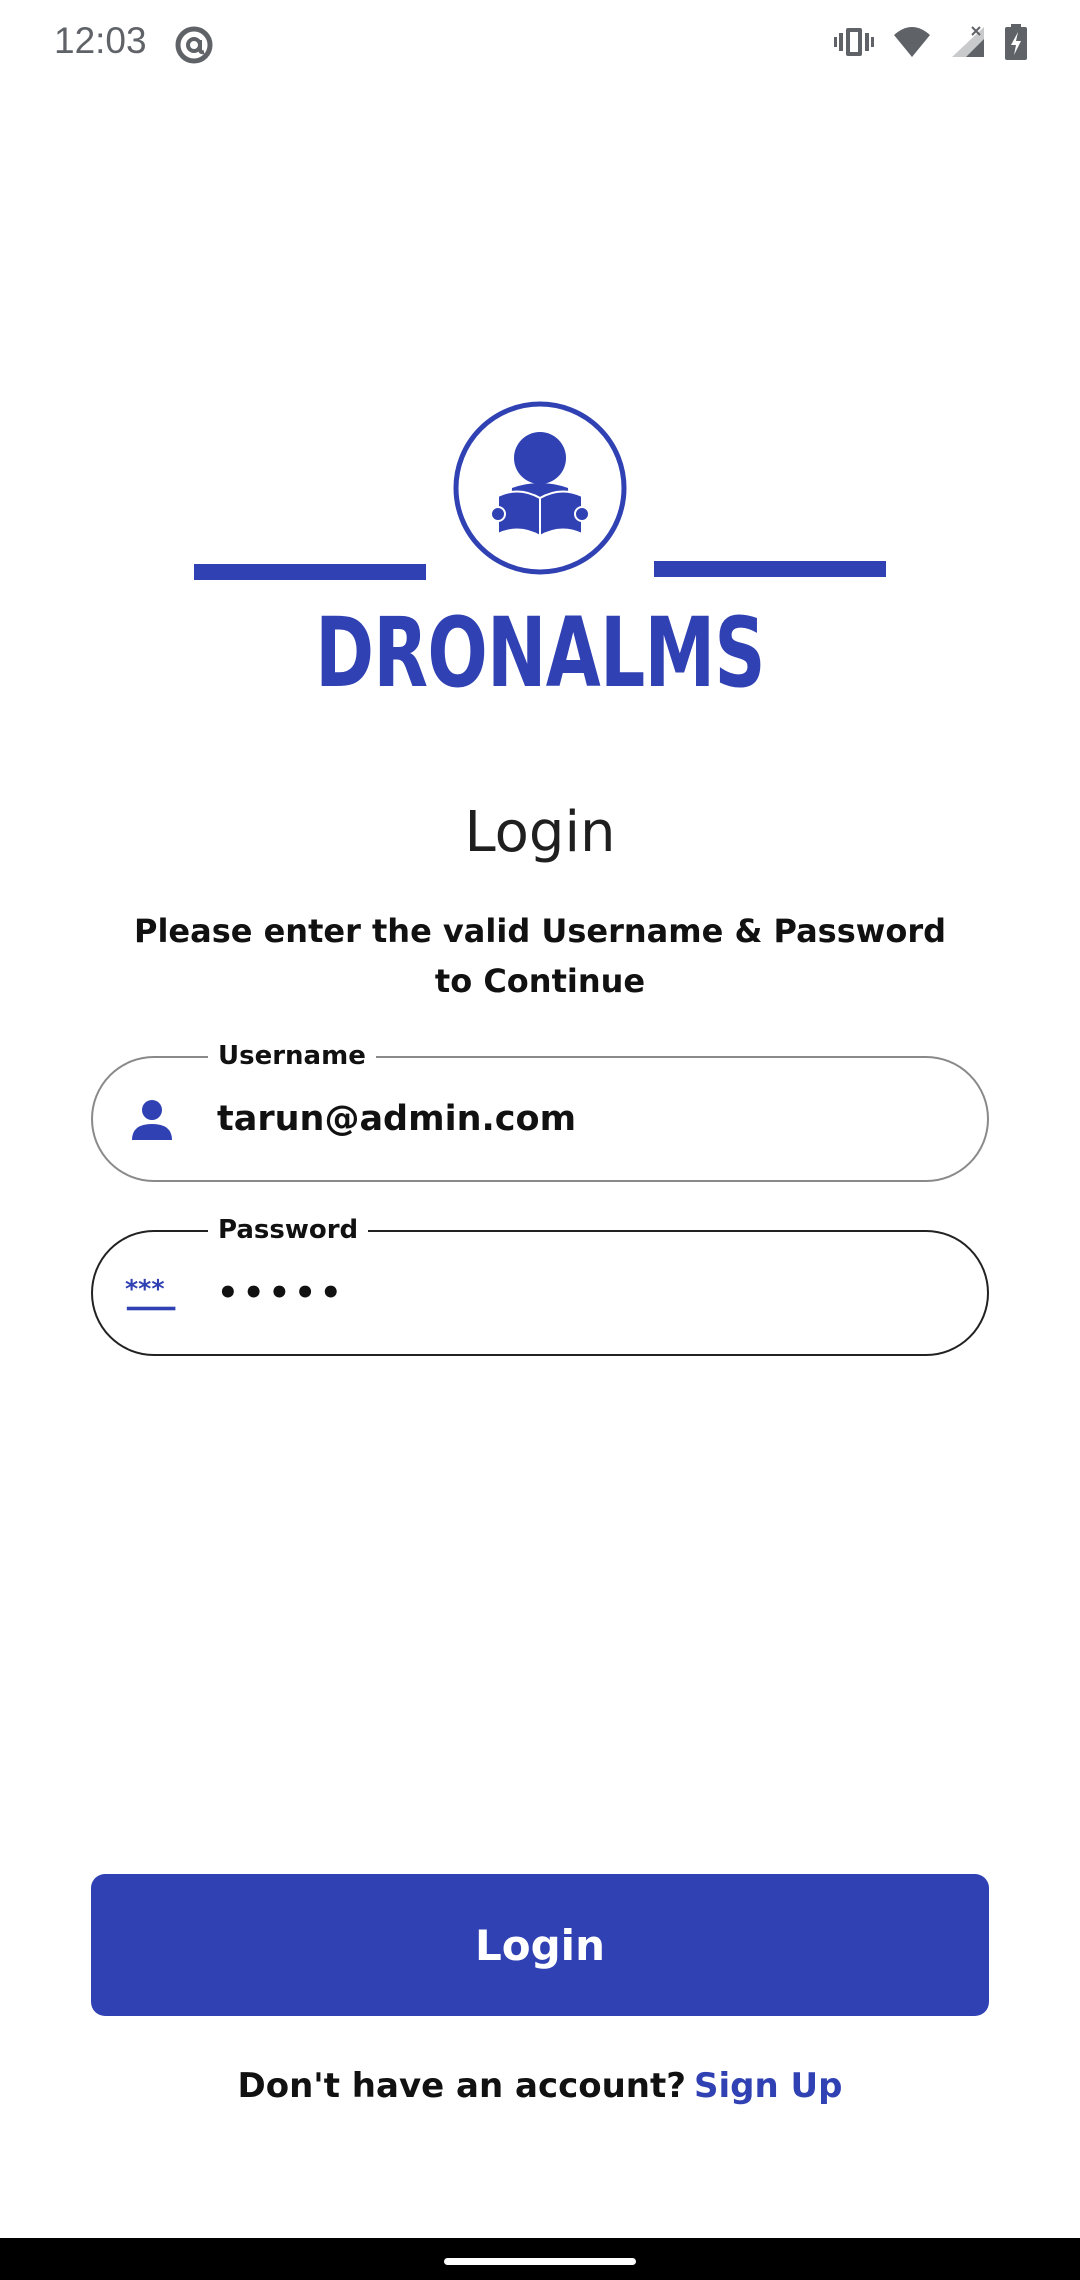 The width and height of the screenshot is (1080, 2280). What do you see at coordinates (577, 1293) in the screenshot?
I see `password-input: •••••` at bounding box center [577, 1293].